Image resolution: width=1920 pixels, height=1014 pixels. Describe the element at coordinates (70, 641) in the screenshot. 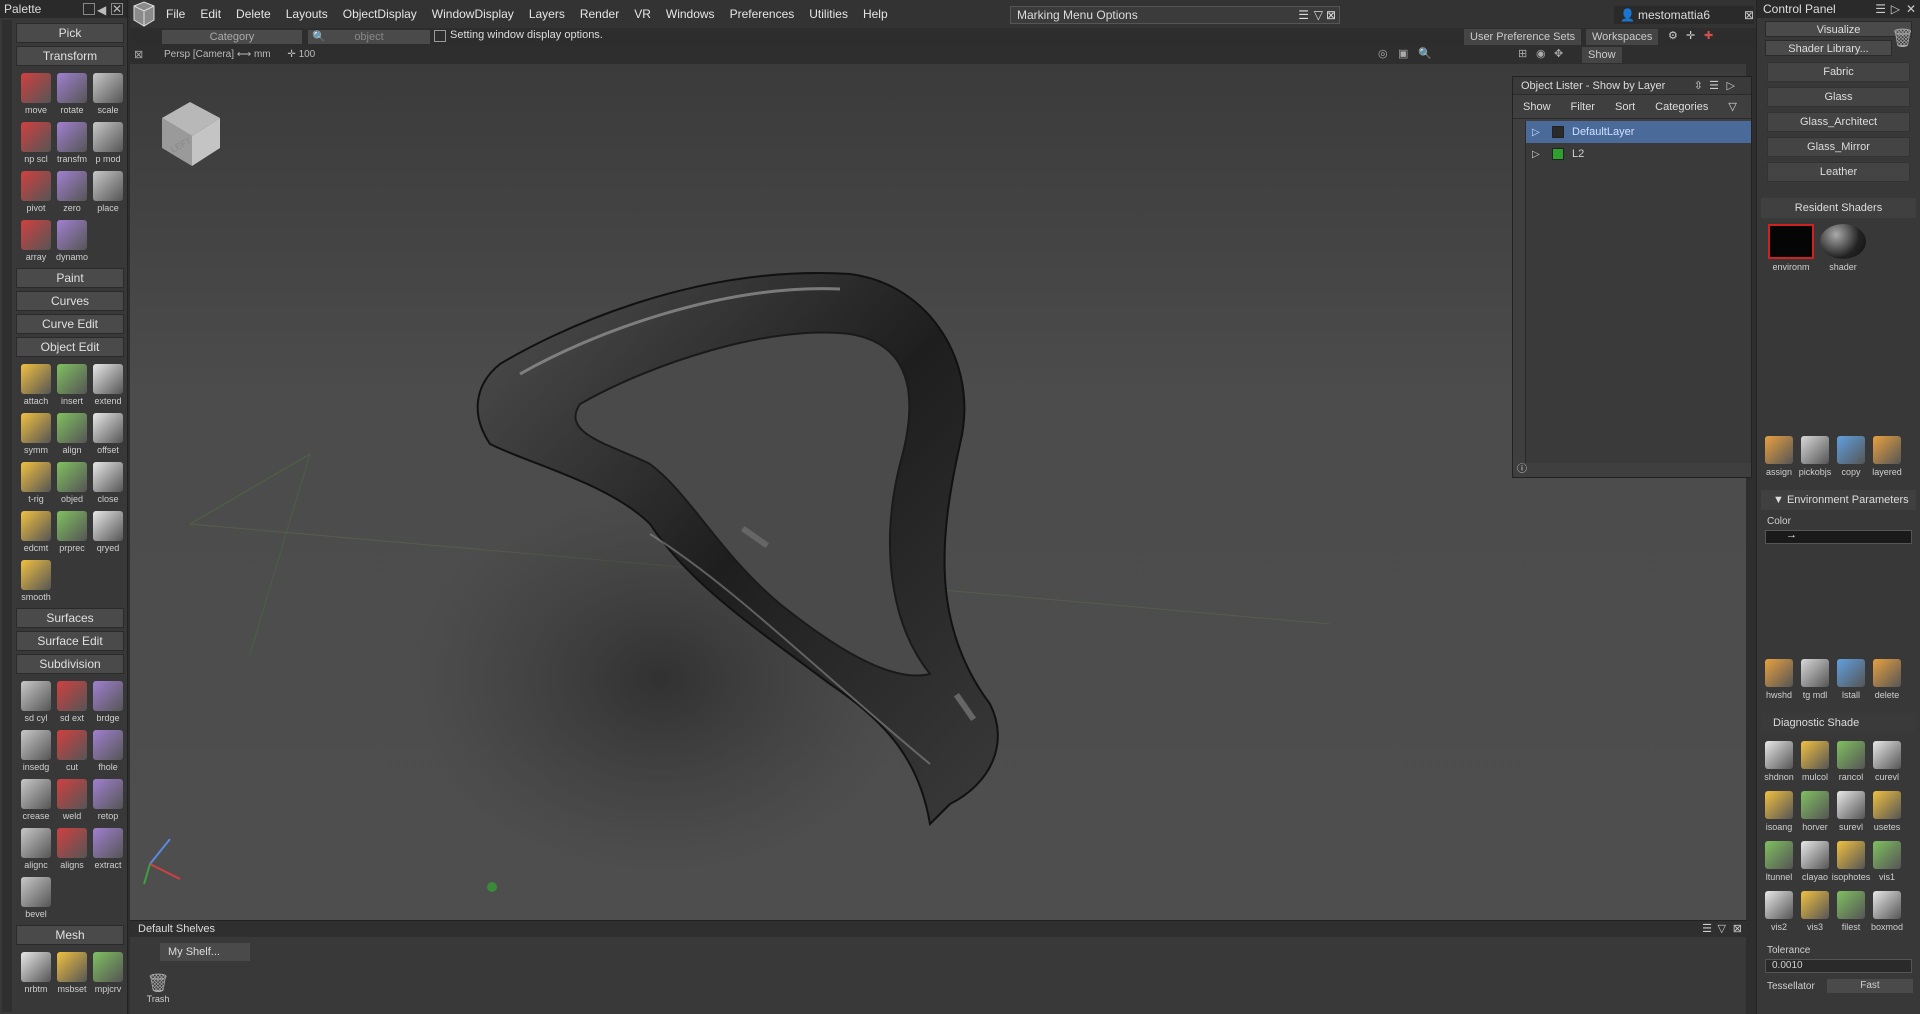

I see `section-surface-edit: Surface Edit` at that location.